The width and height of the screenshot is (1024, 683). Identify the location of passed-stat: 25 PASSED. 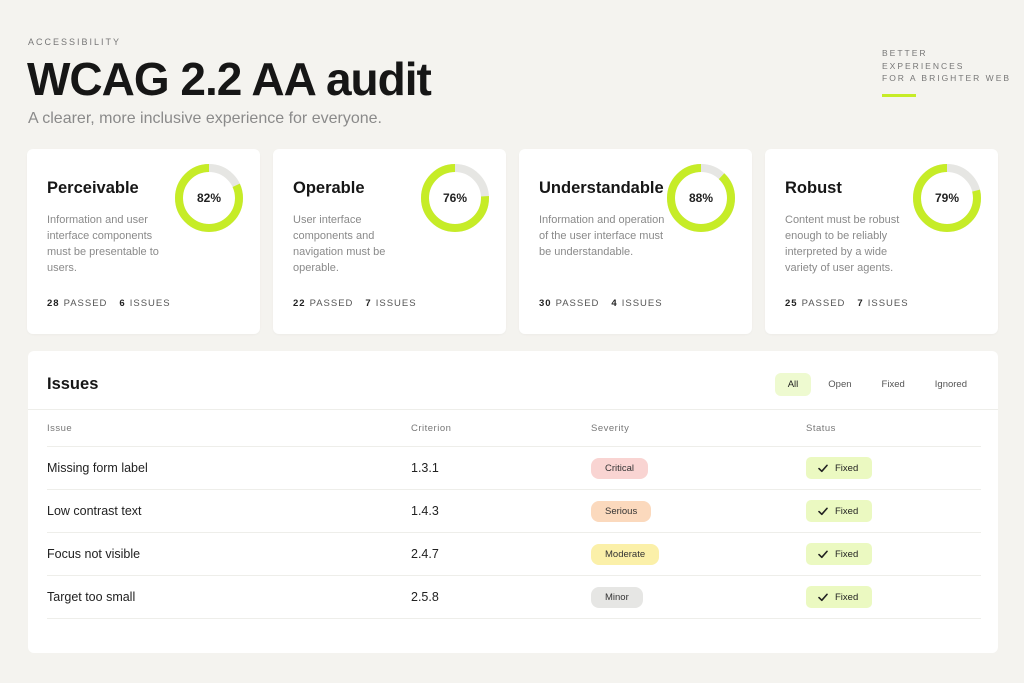
(815, 303).